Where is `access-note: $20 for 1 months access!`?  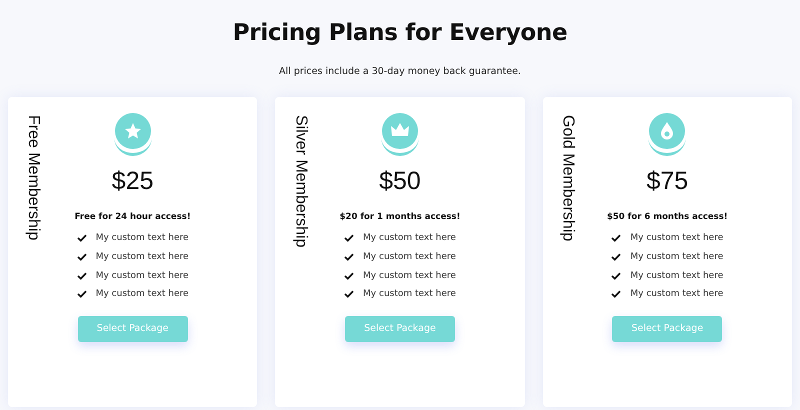
access-note: $20 for 1 months access! is located at coordinates (400, 217).